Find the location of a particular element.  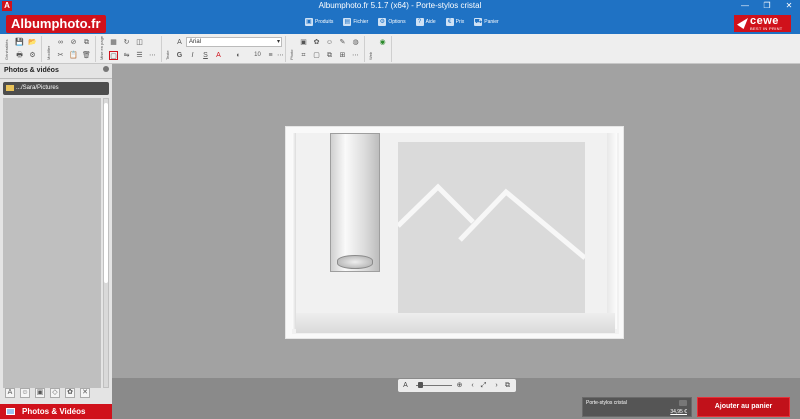

toolbar-group-photo is located at coordinates (325, 49).